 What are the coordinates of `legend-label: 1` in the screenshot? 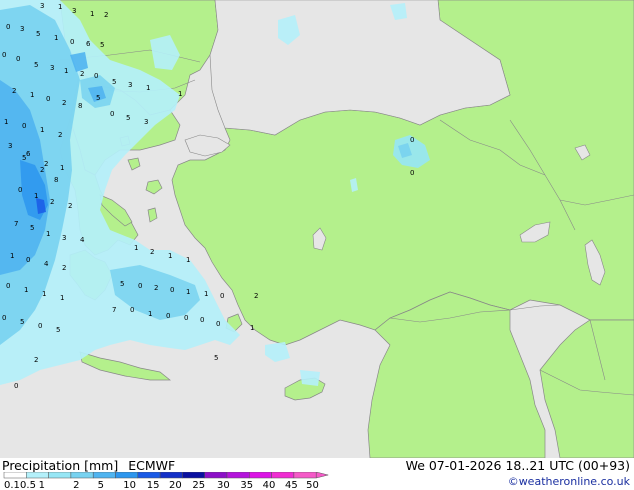 It's located at (42, 485).